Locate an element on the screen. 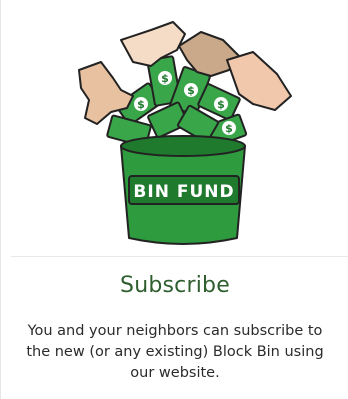 The width and height of the screenshot is (348, 399). card-title: Subscribe is located at coordinates (175, 285).